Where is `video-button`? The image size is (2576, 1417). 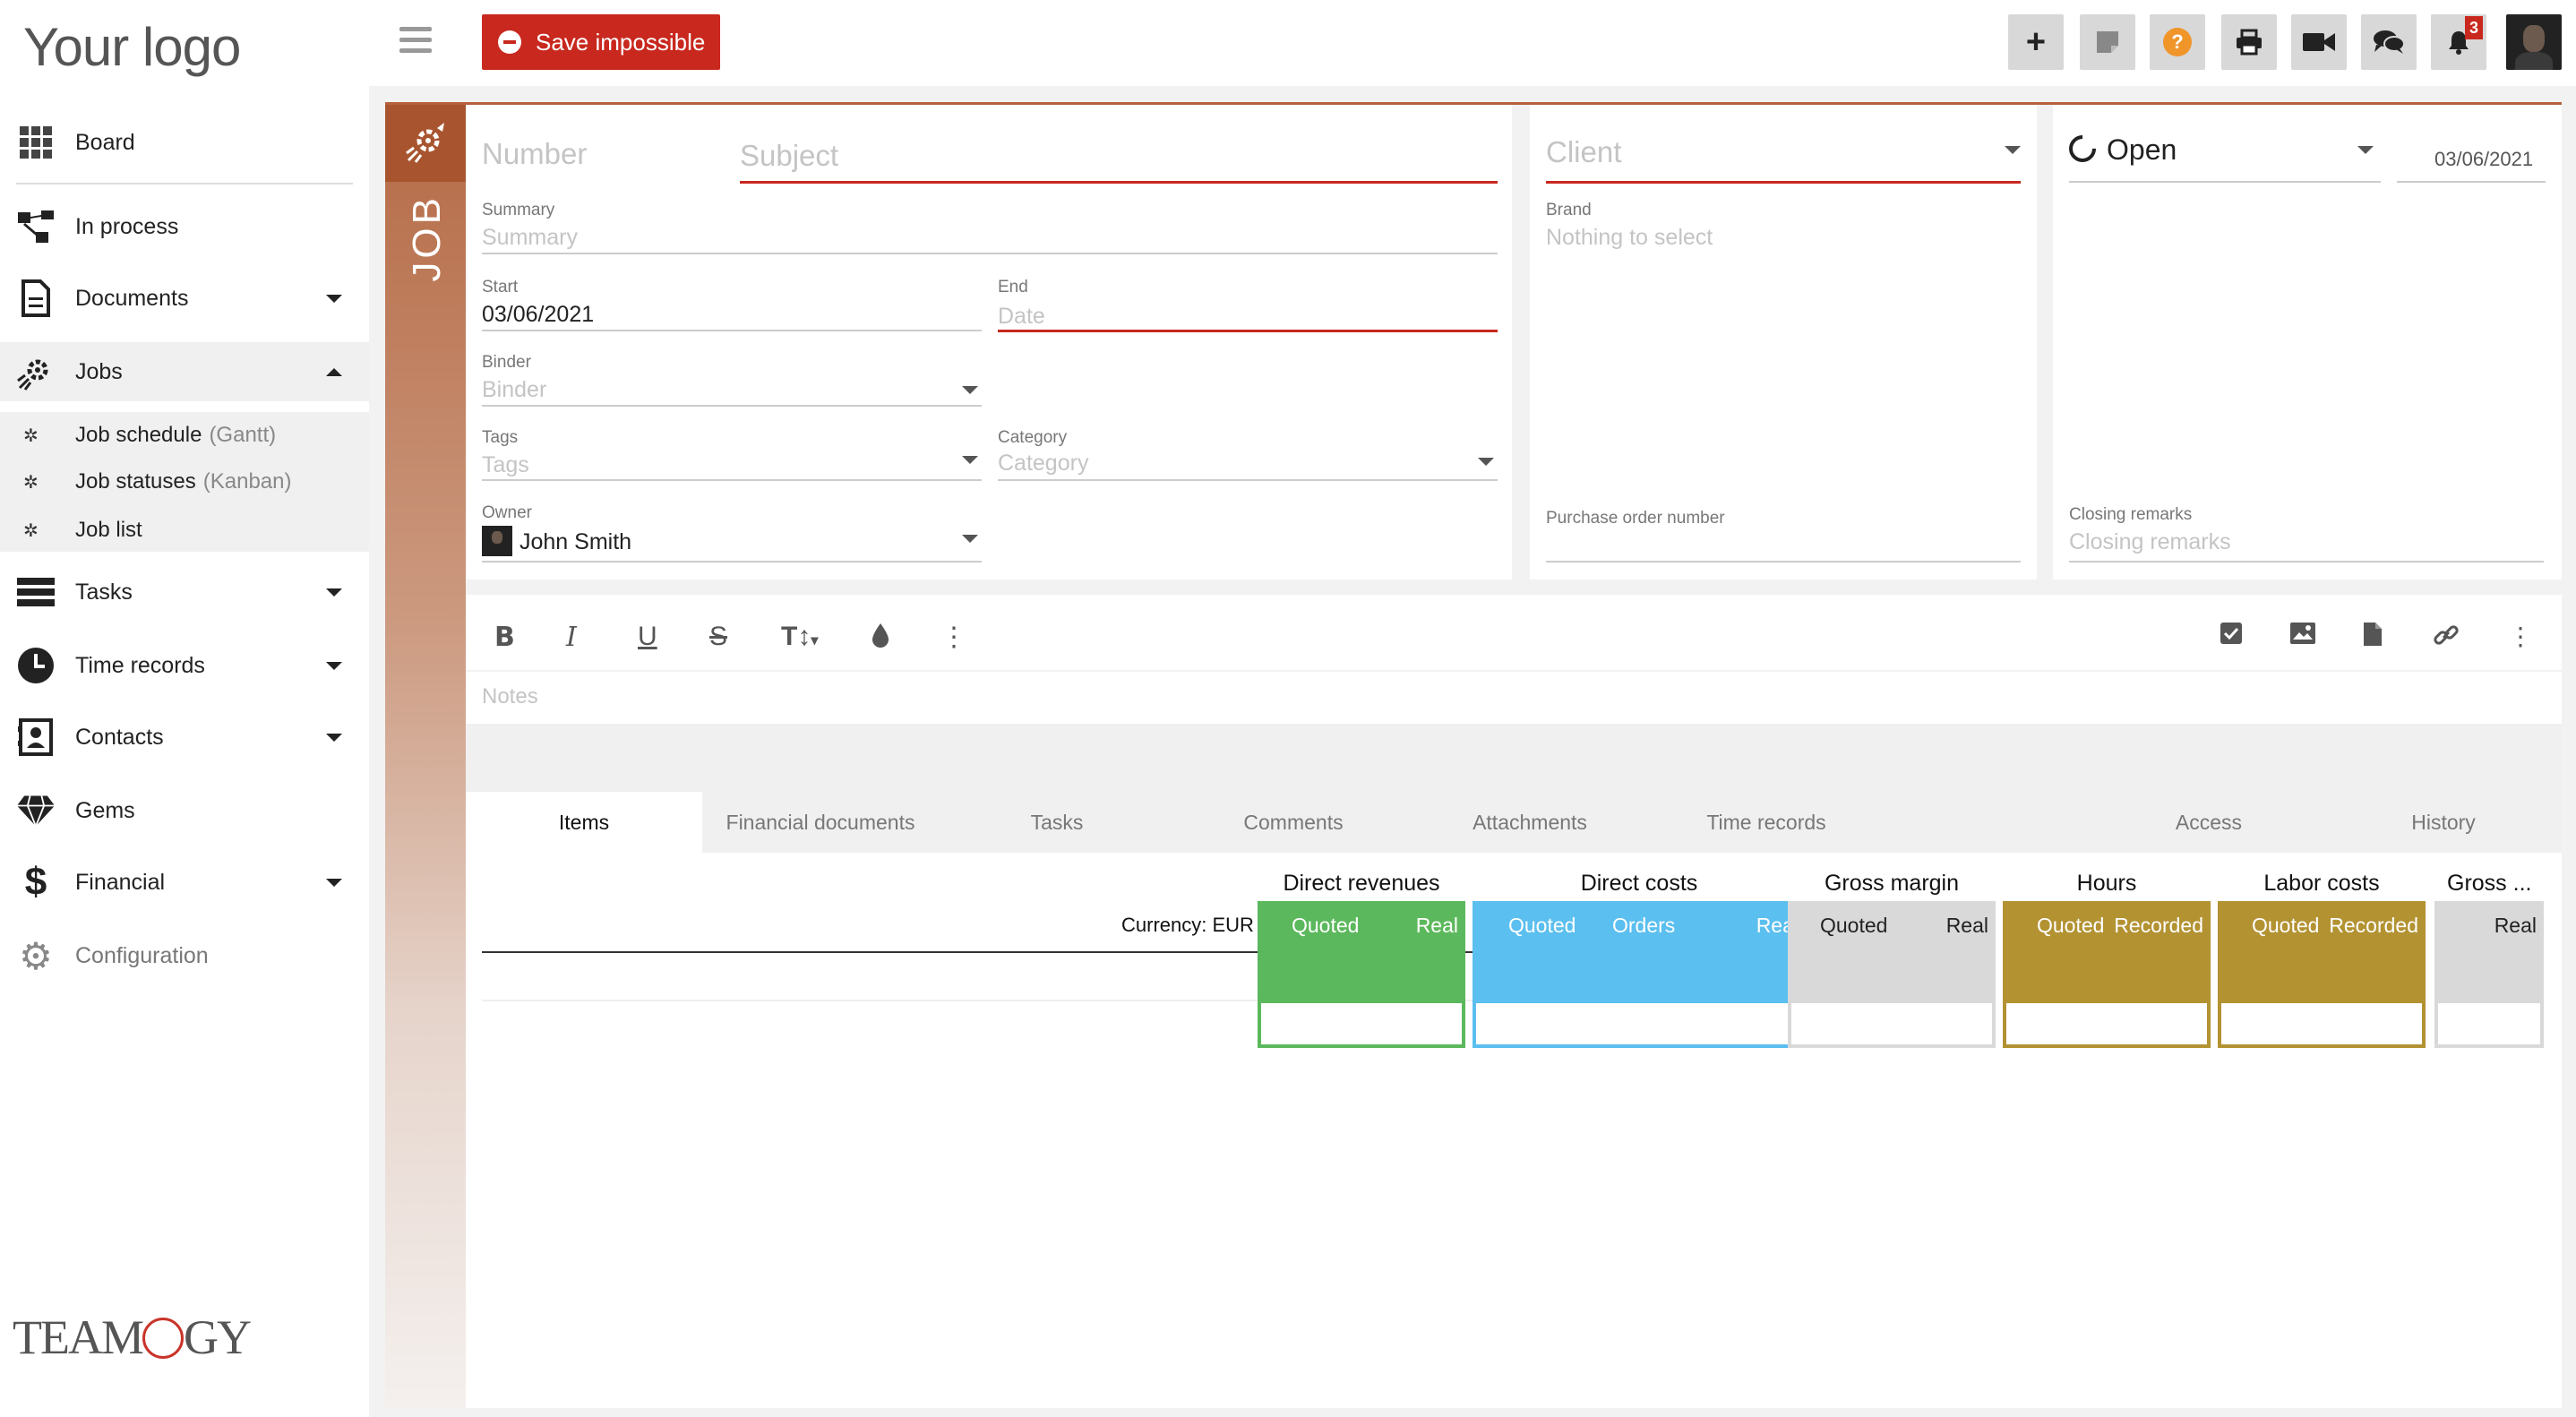 video-button is located at coordinates (2319, 42).